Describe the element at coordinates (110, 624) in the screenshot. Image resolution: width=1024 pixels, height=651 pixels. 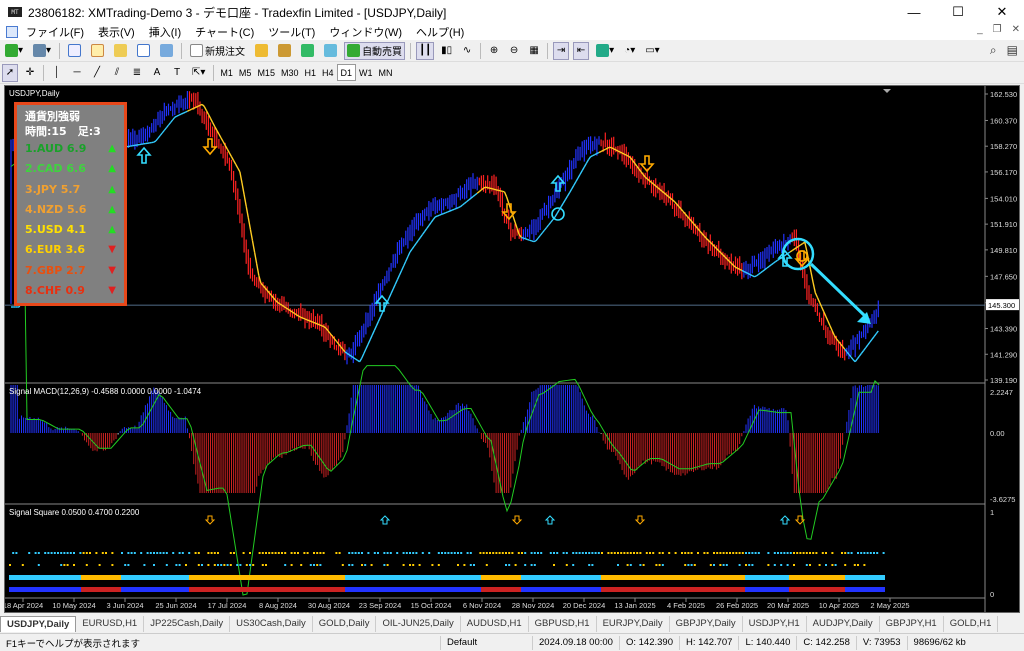
I see `chart-tab: EURUSD,H1` at that location.